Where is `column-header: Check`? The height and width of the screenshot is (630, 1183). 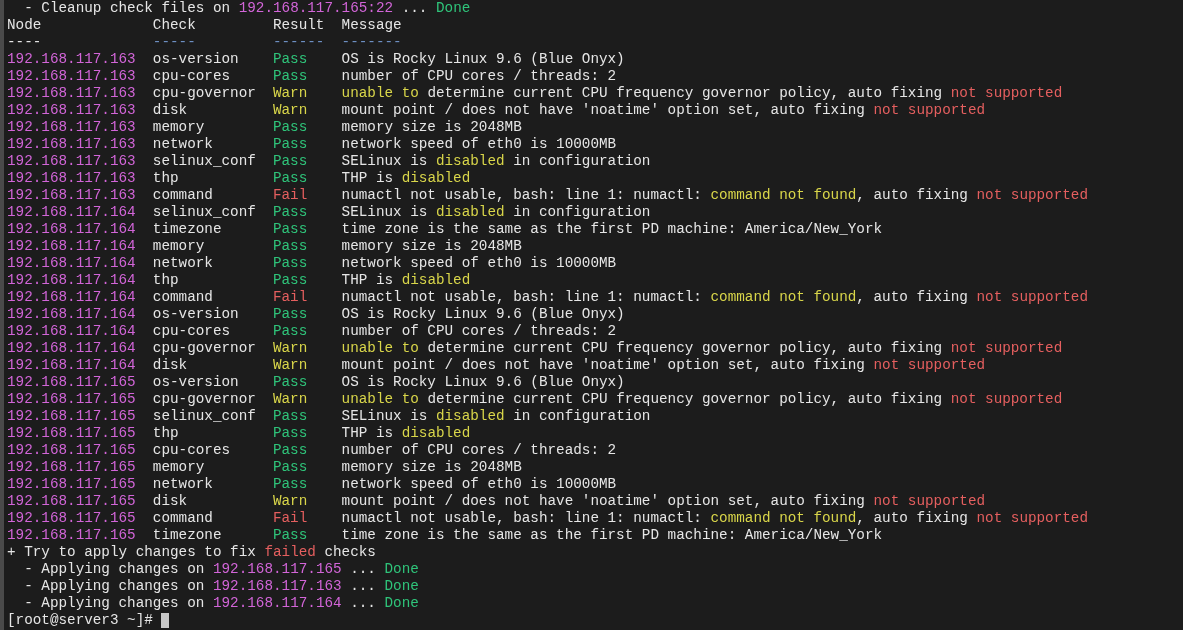 column-header: Check is located at coordinates (174, 25).